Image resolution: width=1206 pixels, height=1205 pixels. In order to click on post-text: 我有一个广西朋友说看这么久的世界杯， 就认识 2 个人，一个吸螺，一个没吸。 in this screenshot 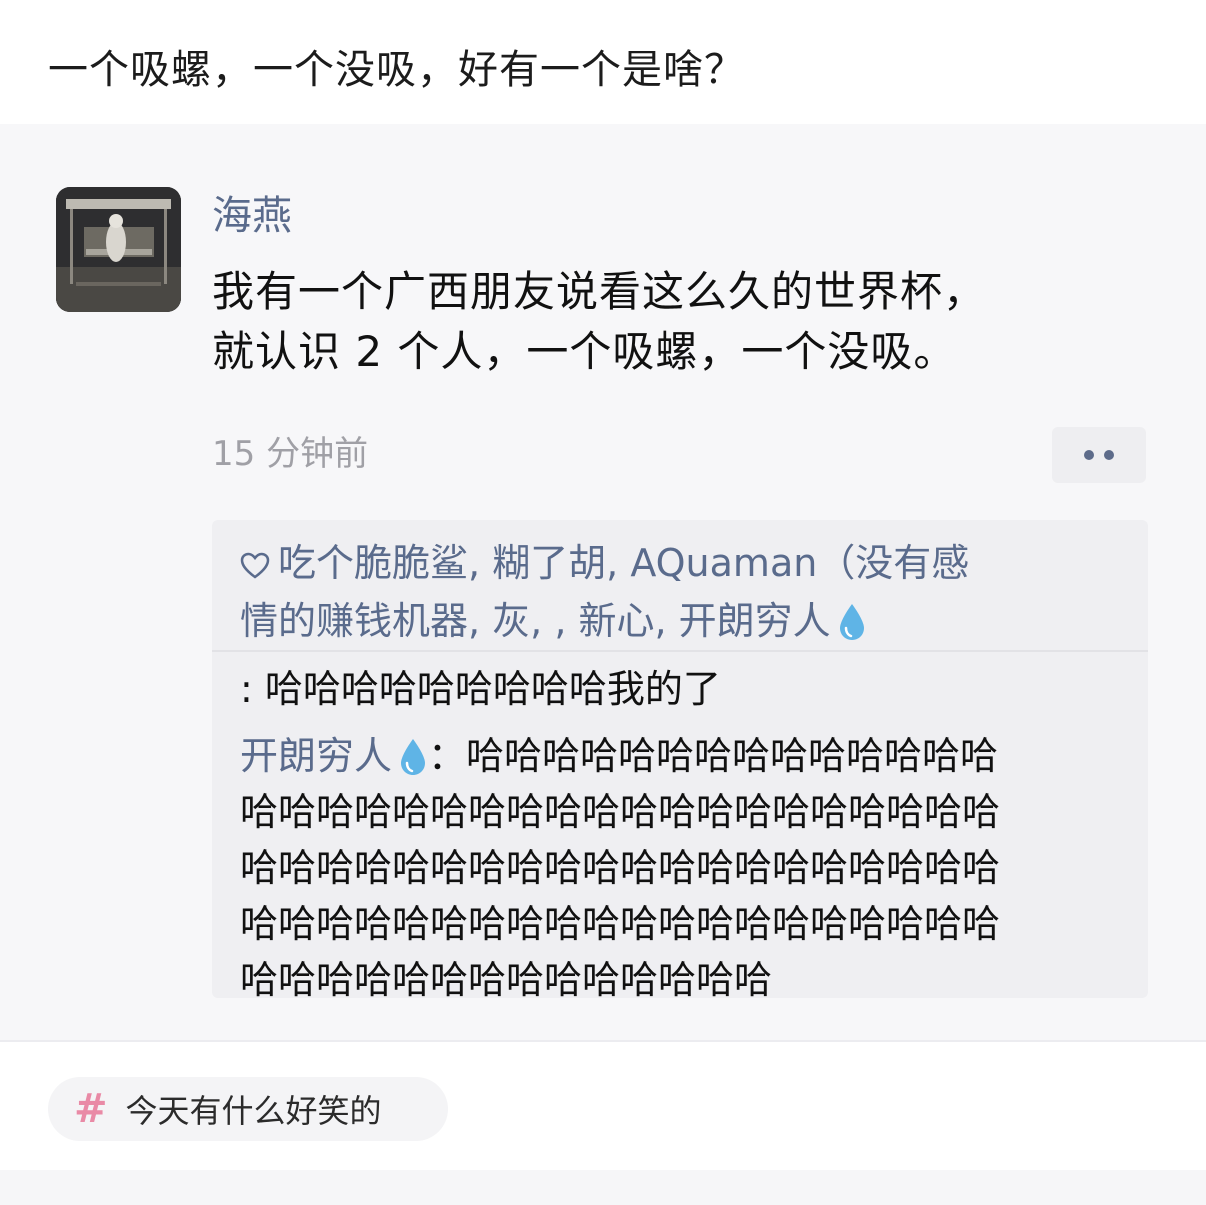, I will do `click(692, 322)`.